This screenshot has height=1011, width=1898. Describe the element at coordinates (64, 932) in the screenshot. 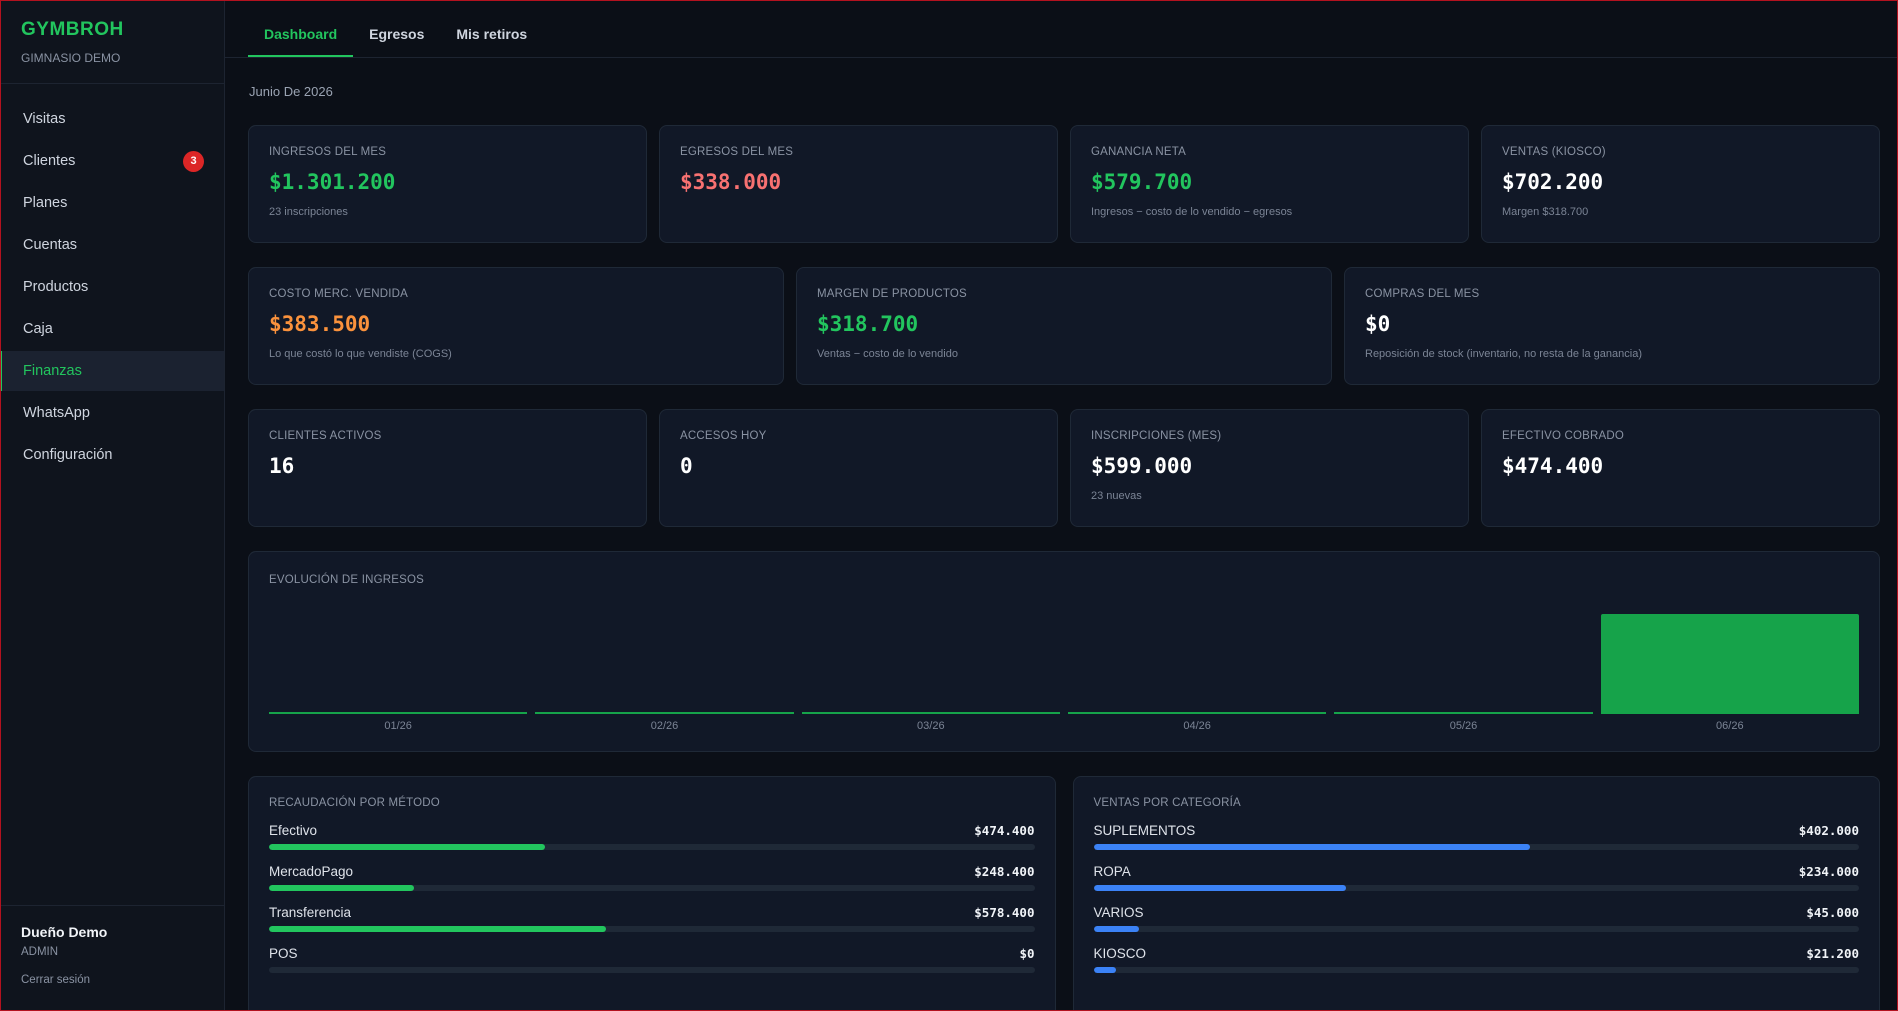

I see `user-name: Dueño Demo` at that location.